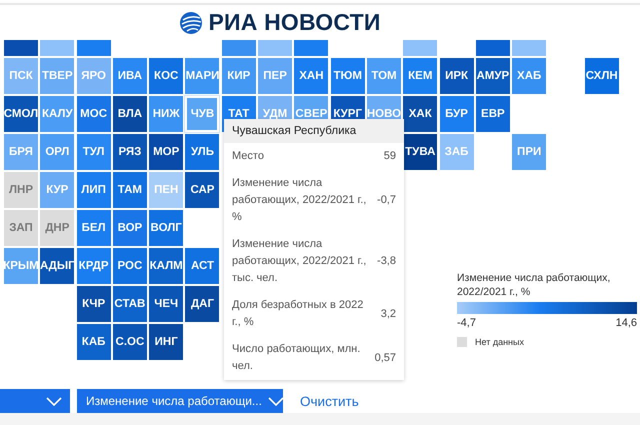 Image resolution: width=640 pixels, height=425 pixels. Describe the element at coordinates (202, 152) in the screenshot. I see `map-cell: УЛЬ` at that location.